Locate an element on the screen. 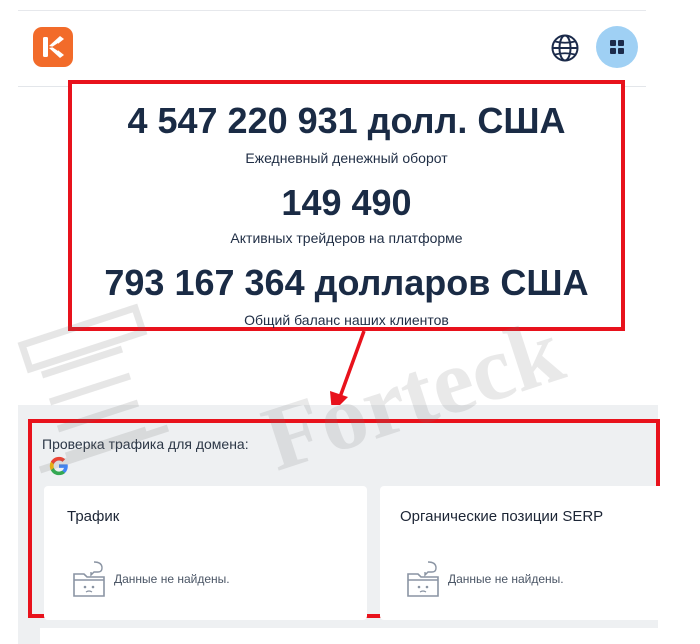 The width and height of the screenshot is (700, 644). active-traders-label: Активных трейдеров на платформе is located at coordinates (346, 238).